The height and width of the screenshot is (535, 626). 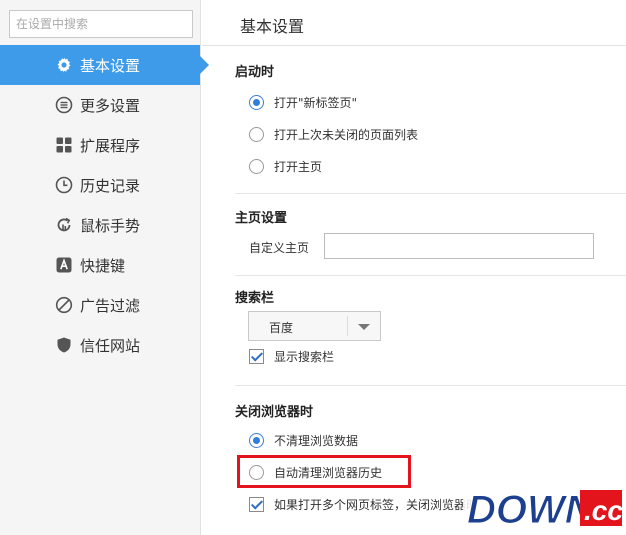 I want to click on sidebar-item-extensions: 扩展程序, so click(x=100, y=145).